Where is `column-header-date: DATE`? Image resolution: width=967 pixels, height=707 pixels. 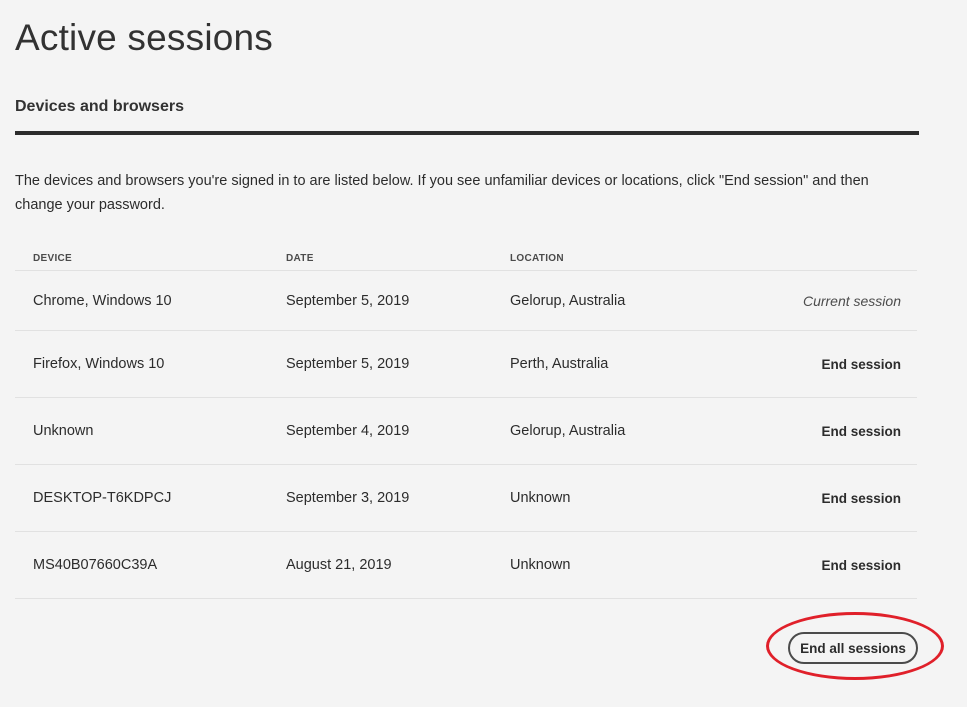 column-header-date: DATE is located at coordinates (300, 258).